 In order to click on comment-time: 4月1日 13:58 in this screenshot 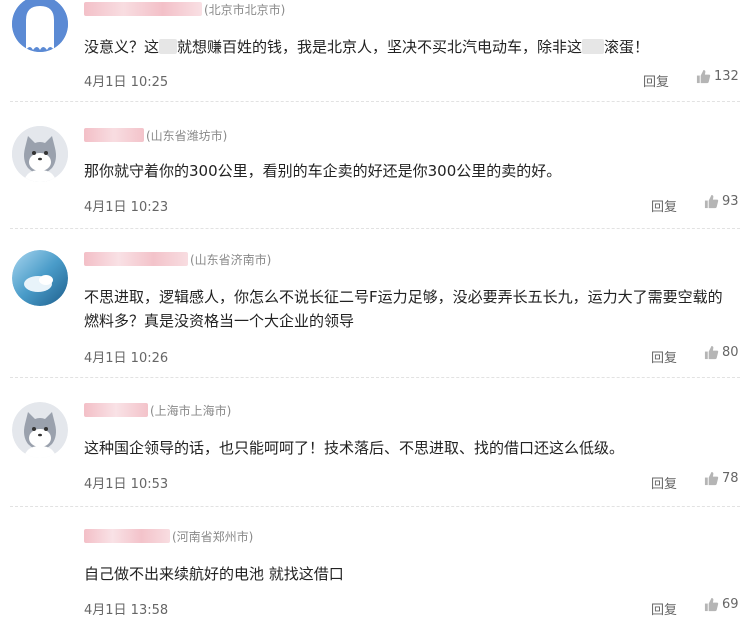, I will do `click(126, 610)`.